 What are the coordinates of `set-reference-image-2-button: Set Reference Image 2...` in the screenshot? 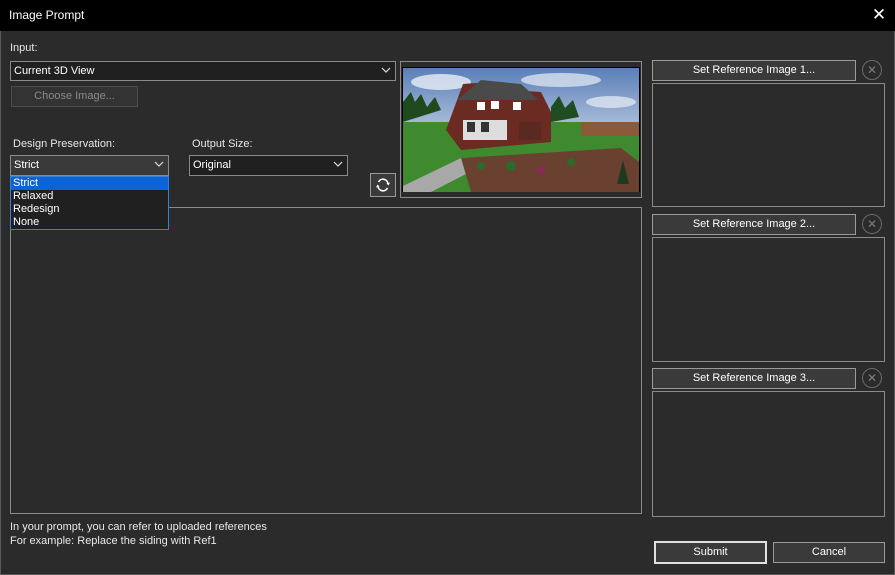 It's located at (754, 224).